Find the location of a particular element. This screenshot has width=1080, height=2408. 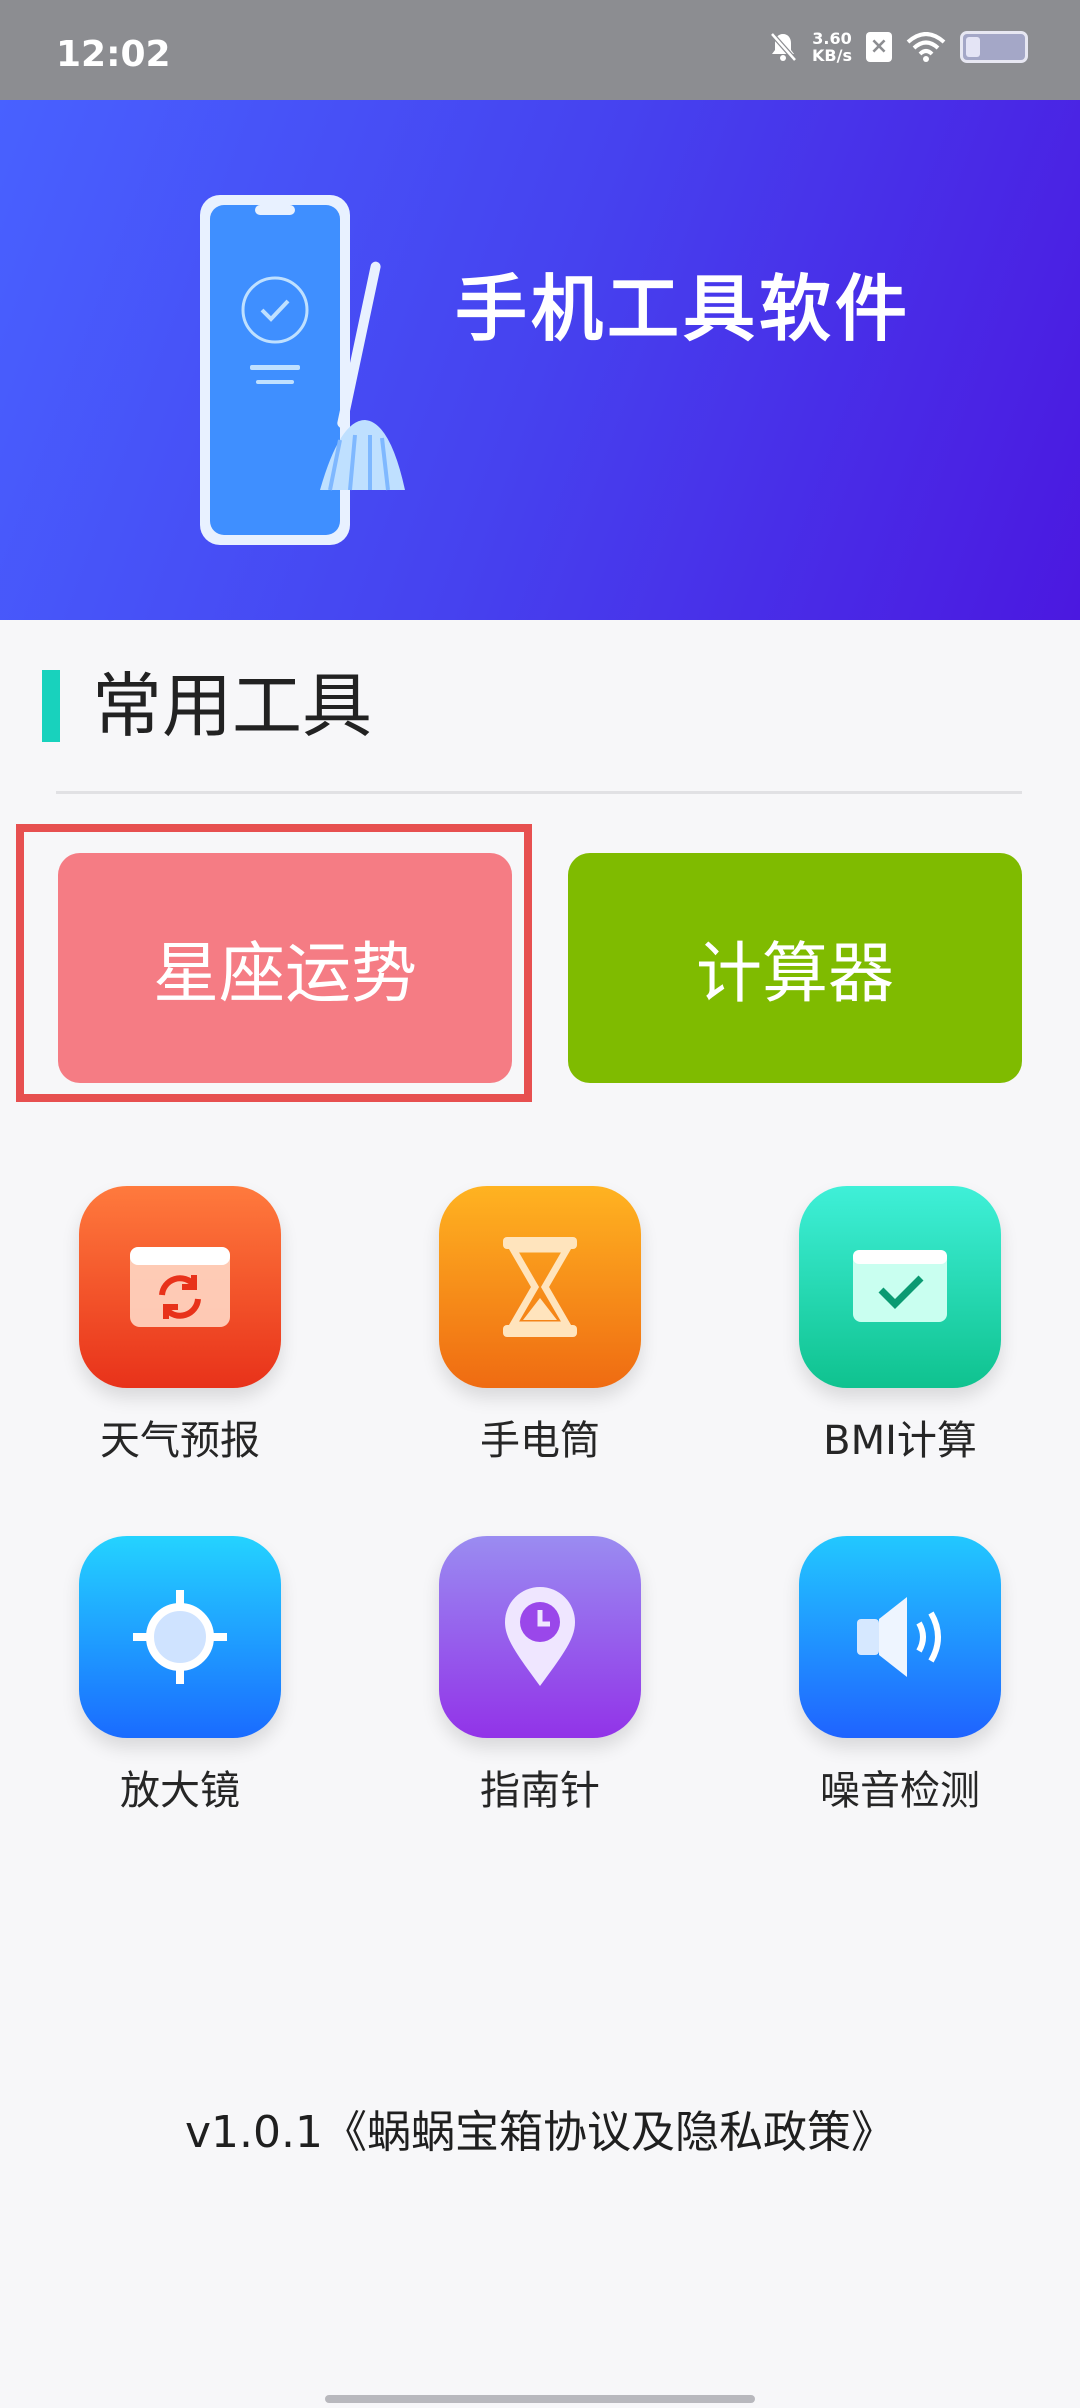

tool-noise: 噪音检测 is located at coordinates (900, 1676).